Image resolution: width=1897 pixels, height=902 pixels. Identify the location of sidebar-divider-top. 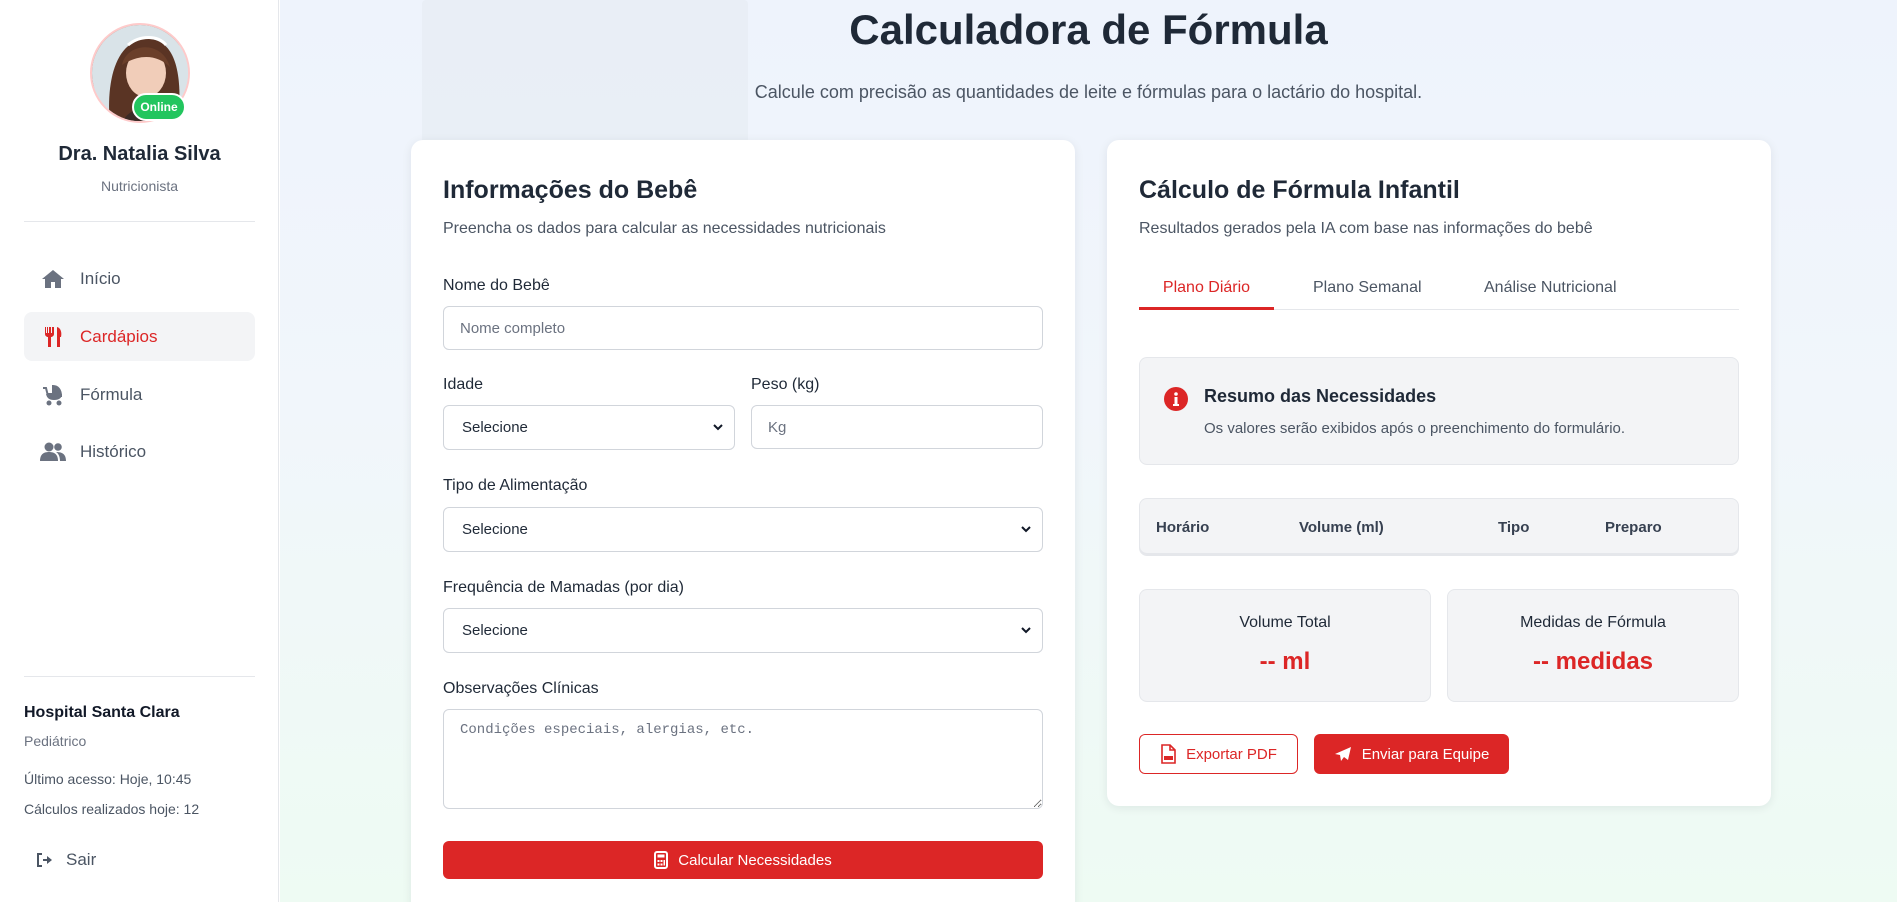
(139, 221).